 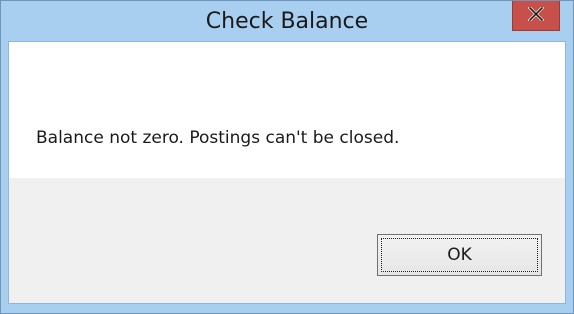 I want to click on ok-button-label: OK, so click(x=459, y=255).